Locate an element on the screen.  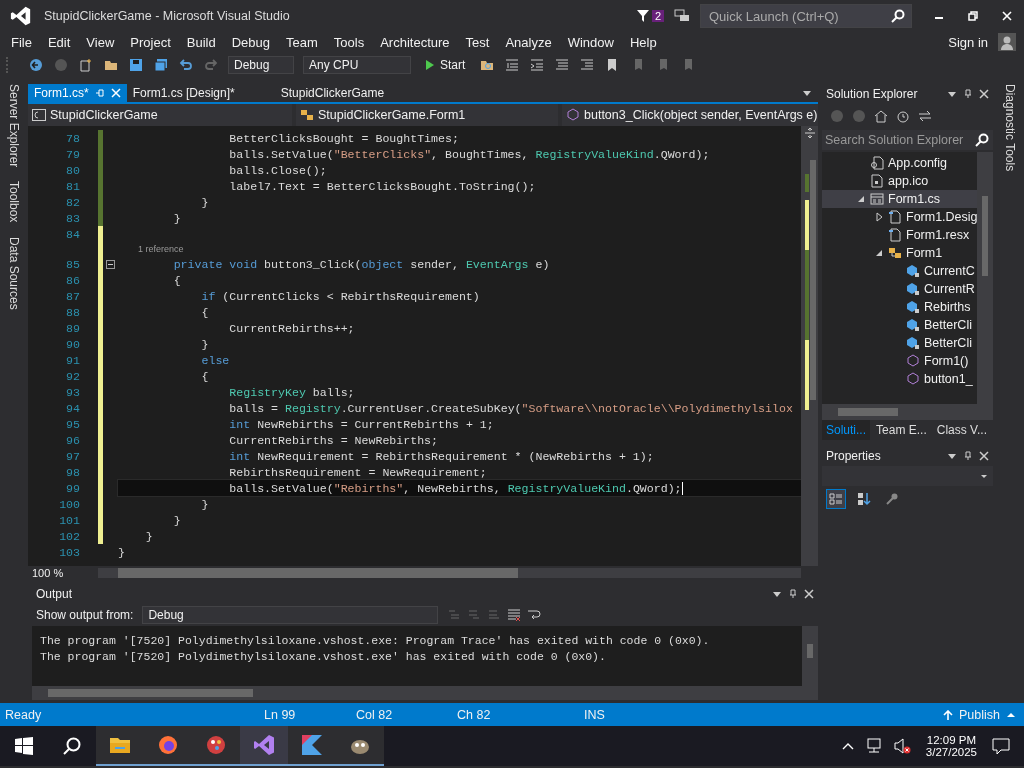
categorized-button is located at coordinates (836, 499).